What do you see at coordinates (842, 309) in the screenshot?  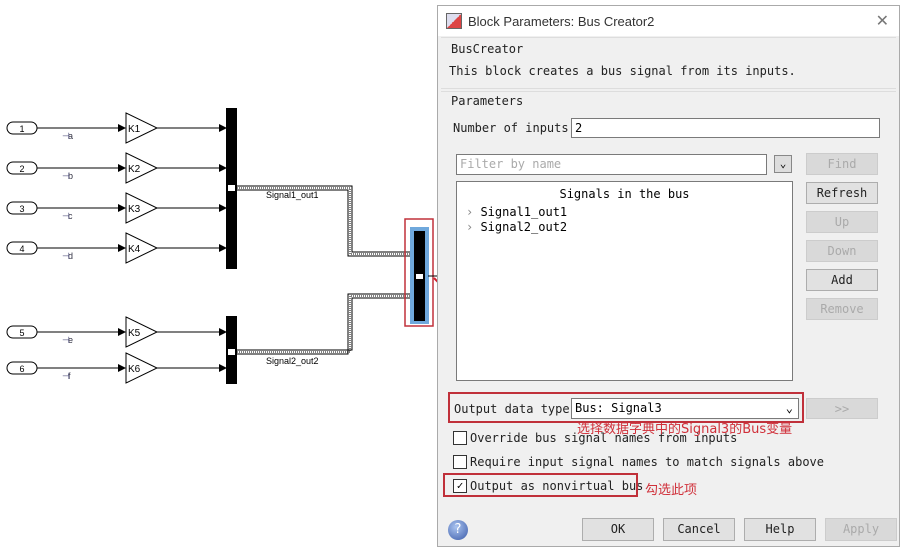 I see `remove-button: Remove` at bounding box center [842, 309].